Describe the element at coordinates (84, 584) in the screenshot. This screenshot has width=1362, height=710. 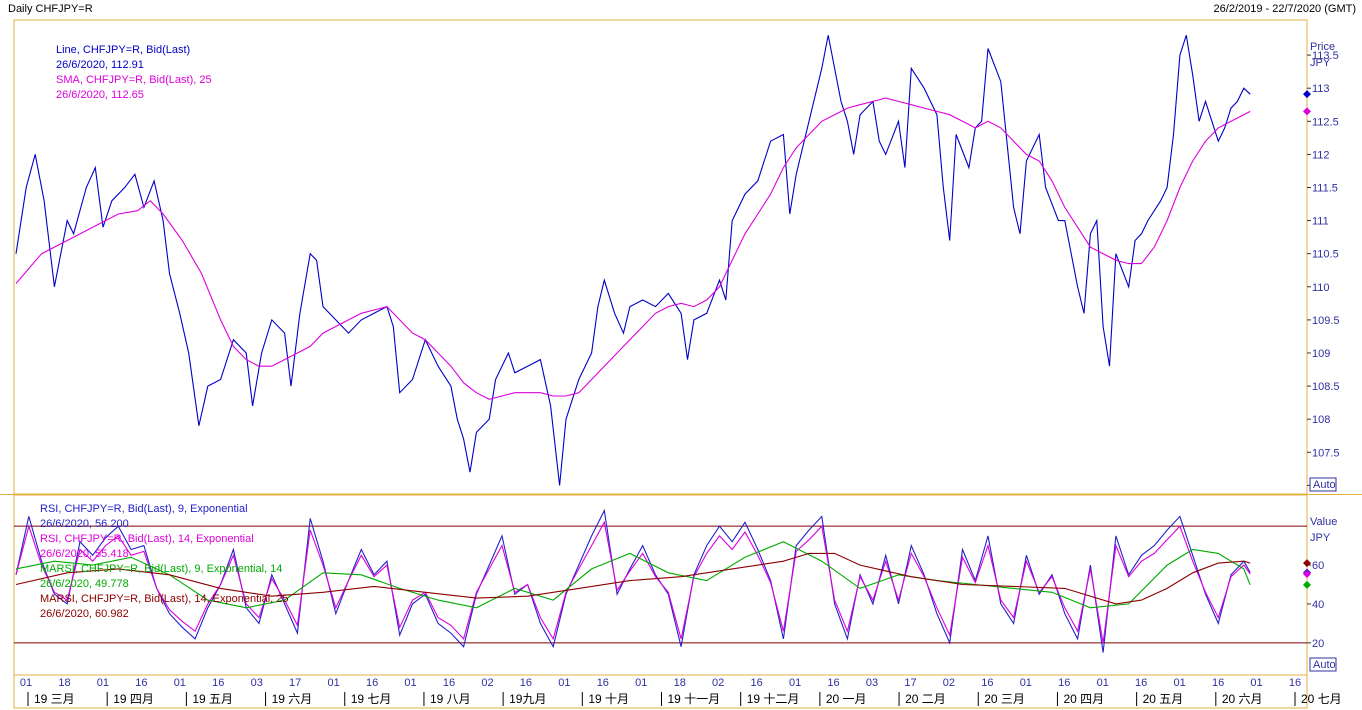
I see `legend-entry: 26/6/2020, 49.778` at that location.